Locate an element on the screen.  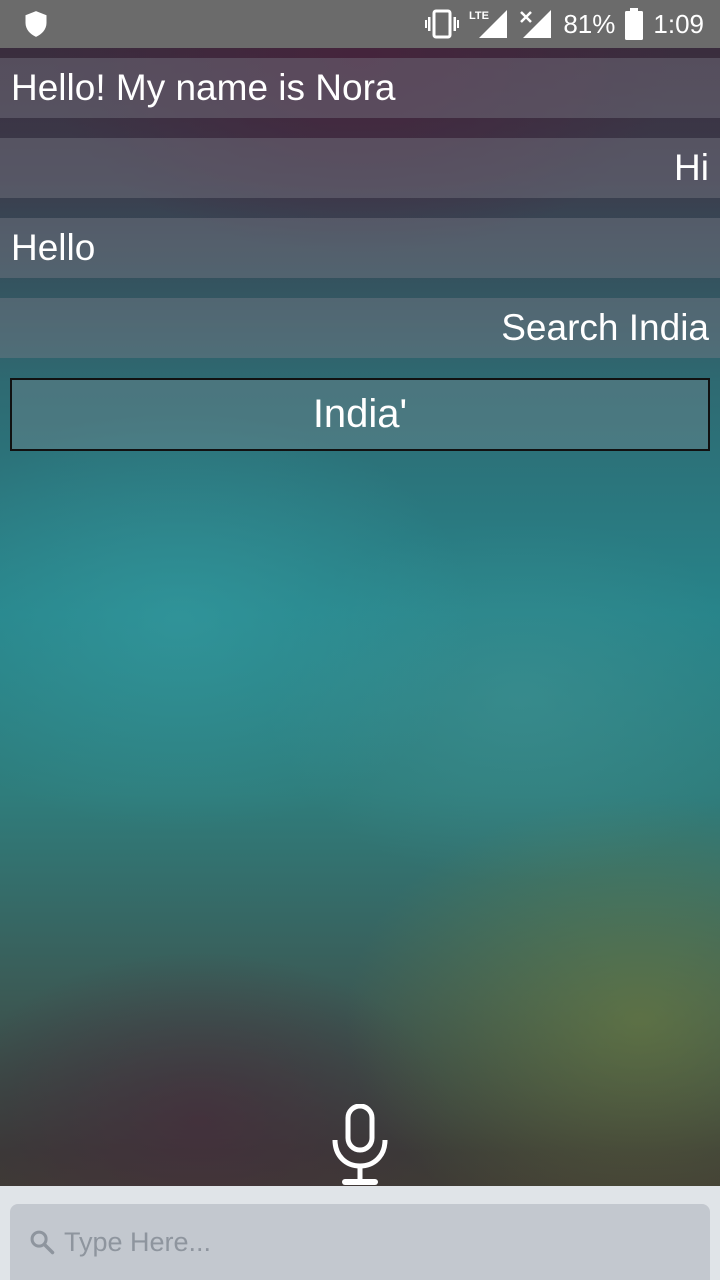
search-result-text: India' is located at coordinates (360, 414).